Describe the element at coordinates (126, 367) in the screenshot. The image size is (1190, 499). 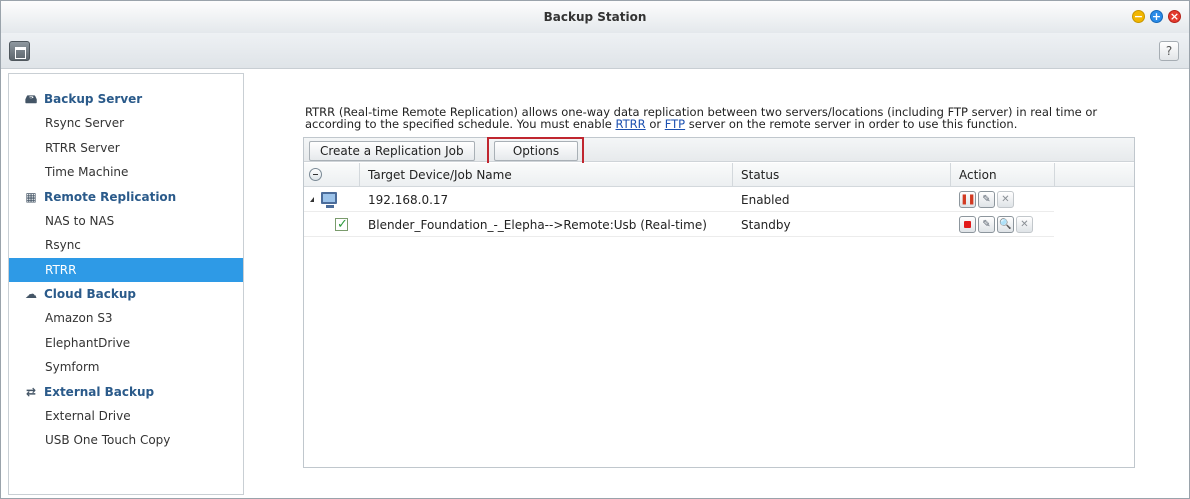
I see `sidebar-item-symform: Symform` at that location.